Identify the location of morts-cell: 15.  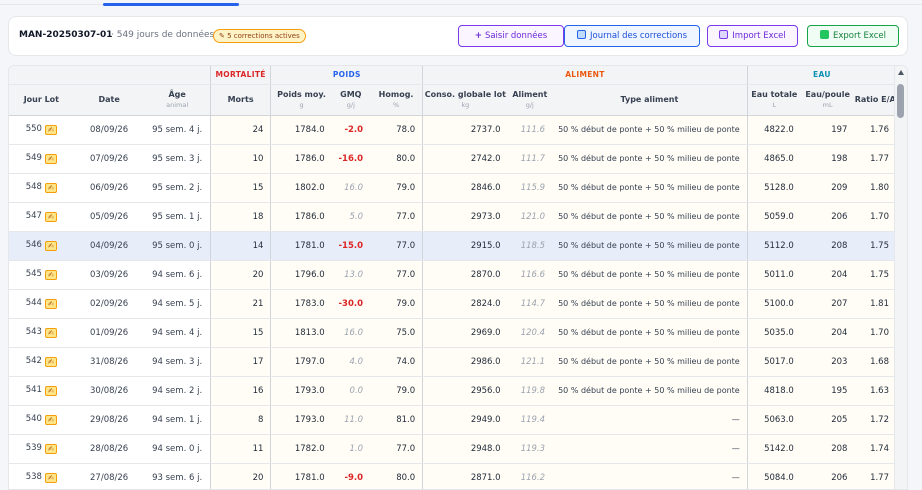
(240, 188).